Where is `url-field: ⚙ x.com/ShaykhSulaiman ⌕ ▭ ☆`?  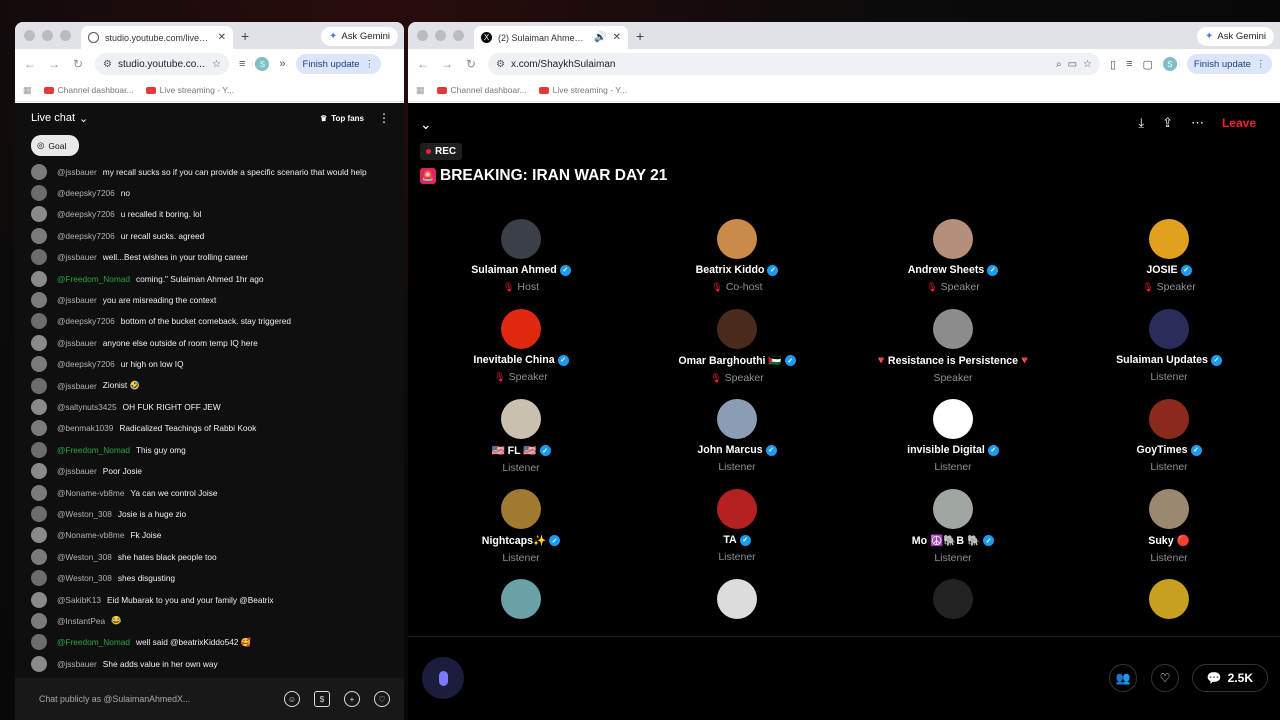
url-field: ⚙ x.com/ShaykhSulaiman ⌕ ▭ ☆ is located at coordinates (794, 64).